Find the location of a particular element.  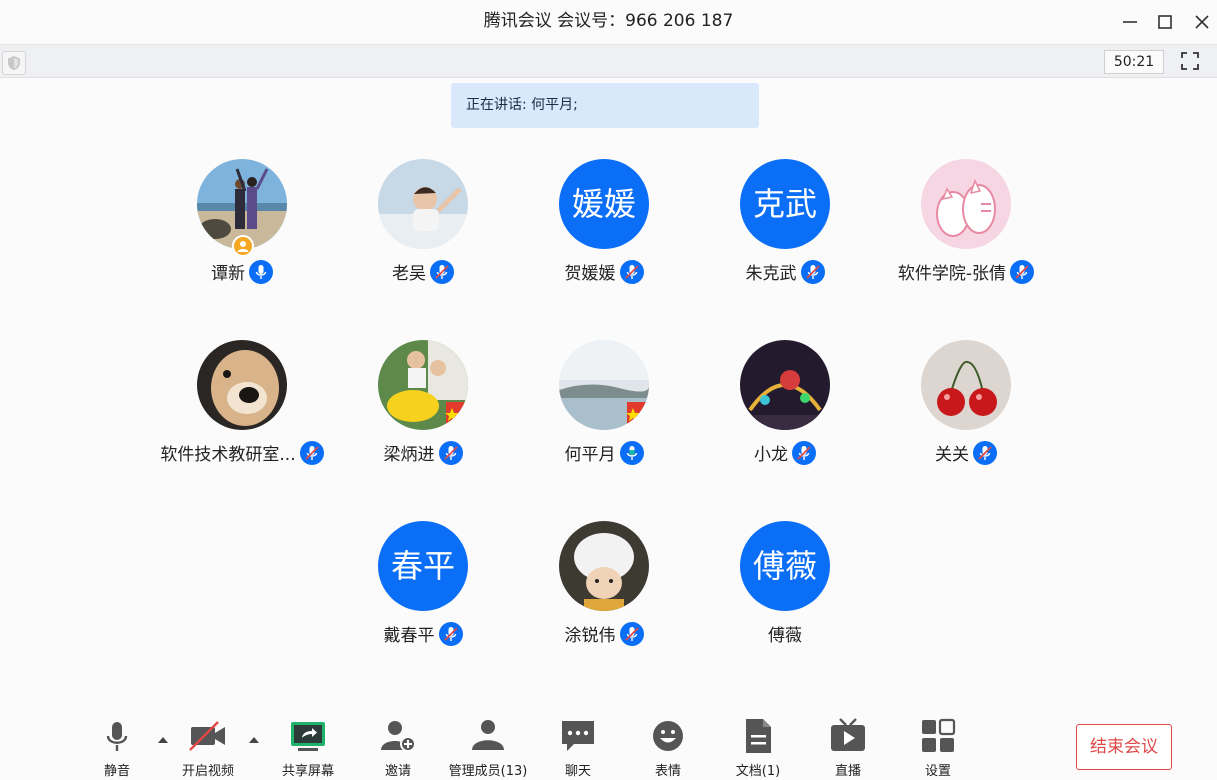

participant-name-row: 贺媛媛 is located at coordinates (604, 272).